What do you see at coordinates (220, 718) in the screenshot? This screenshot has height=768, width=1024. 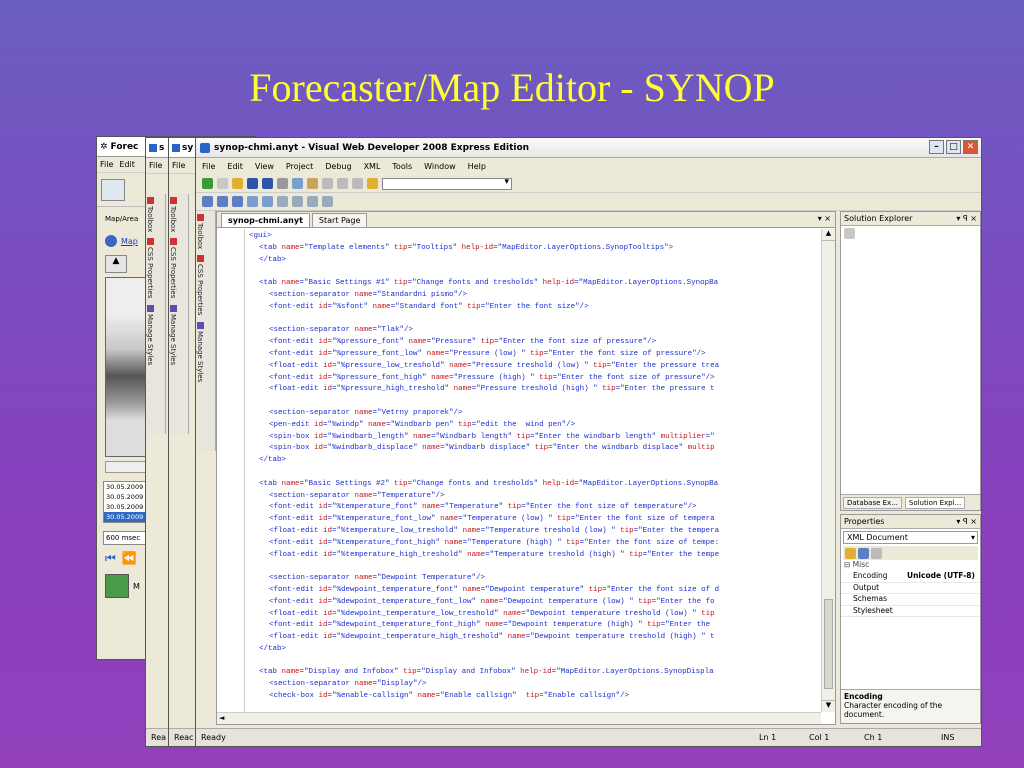 I see `scroll-left-arrow: ◄` at bounding box center [220, 718].